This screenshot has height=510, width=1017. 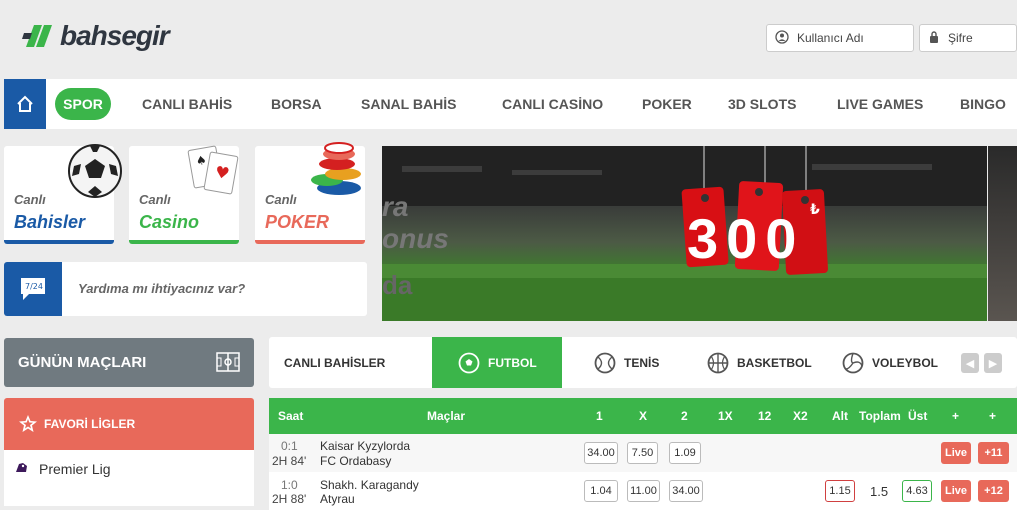 What do you see at coordinates (213, 170) in the screenshot?
I see `playing-cards-icon: ♠ ♥` at bounding box center [213, 170].